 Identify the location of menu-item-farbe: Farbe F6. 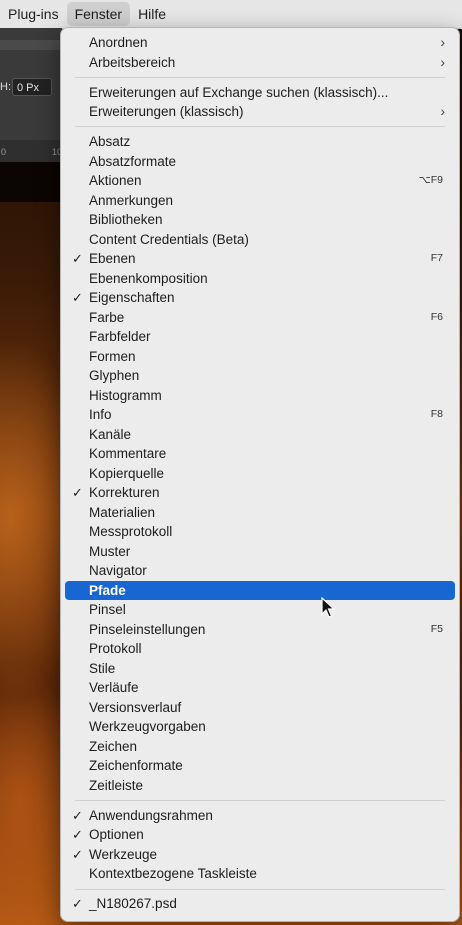
(260, 318).